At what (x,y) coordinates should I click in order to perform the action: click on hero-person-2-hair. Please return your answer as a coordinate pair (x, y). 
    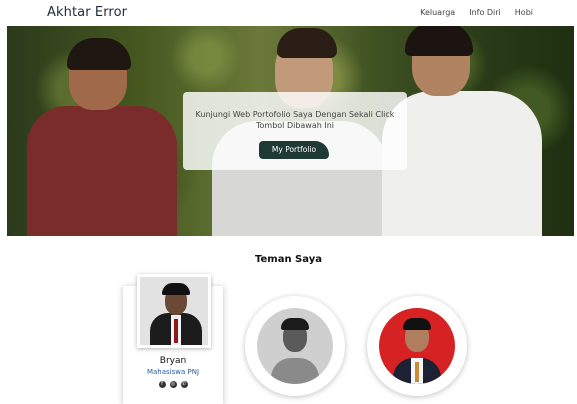
    Looking at the image, I should click on (307, 43).